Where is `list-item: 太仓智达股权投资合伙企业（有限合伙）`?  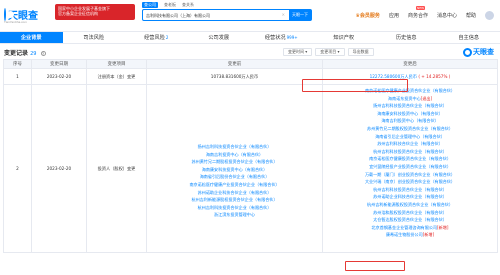 list-item: 太仓智达股权投资合伙企业（有限合伙） is located at coordinates (410, 220).